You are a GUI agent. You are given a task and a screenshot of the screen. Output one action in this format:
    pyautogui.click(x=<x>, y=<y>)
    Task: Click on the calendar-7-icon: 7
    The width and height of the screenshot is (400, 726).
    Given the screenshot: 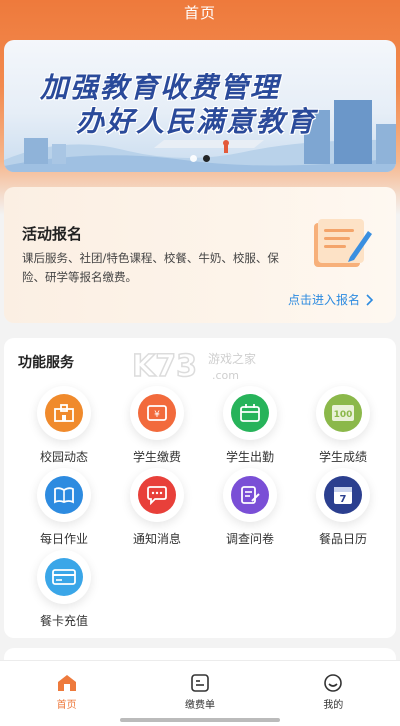 What is the action you would take?
    pyautogui.click(x=343, y=495)
    